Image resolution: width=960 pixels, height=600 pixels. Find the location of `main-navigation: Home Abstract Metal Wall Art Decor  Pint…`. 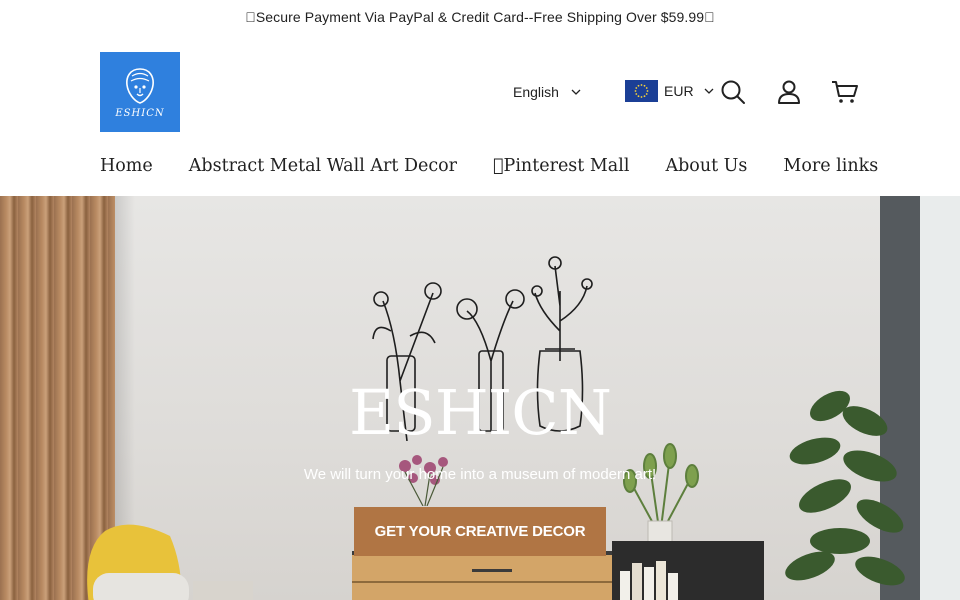

main-navigation: Home Abstract Metal Wall Art Decor  Pint… is located at coordinates (489, 166).